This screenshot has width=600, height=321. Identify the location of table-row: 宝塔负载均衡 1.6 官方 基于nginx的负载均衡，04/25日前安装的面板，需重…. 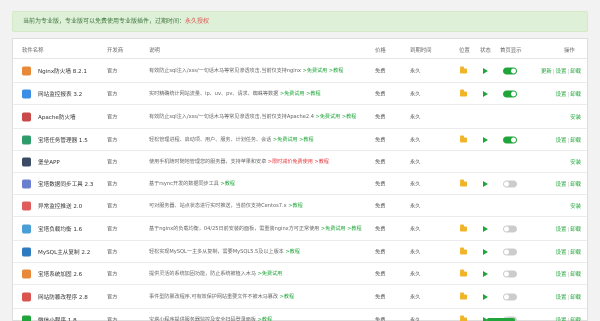
(300, 229).